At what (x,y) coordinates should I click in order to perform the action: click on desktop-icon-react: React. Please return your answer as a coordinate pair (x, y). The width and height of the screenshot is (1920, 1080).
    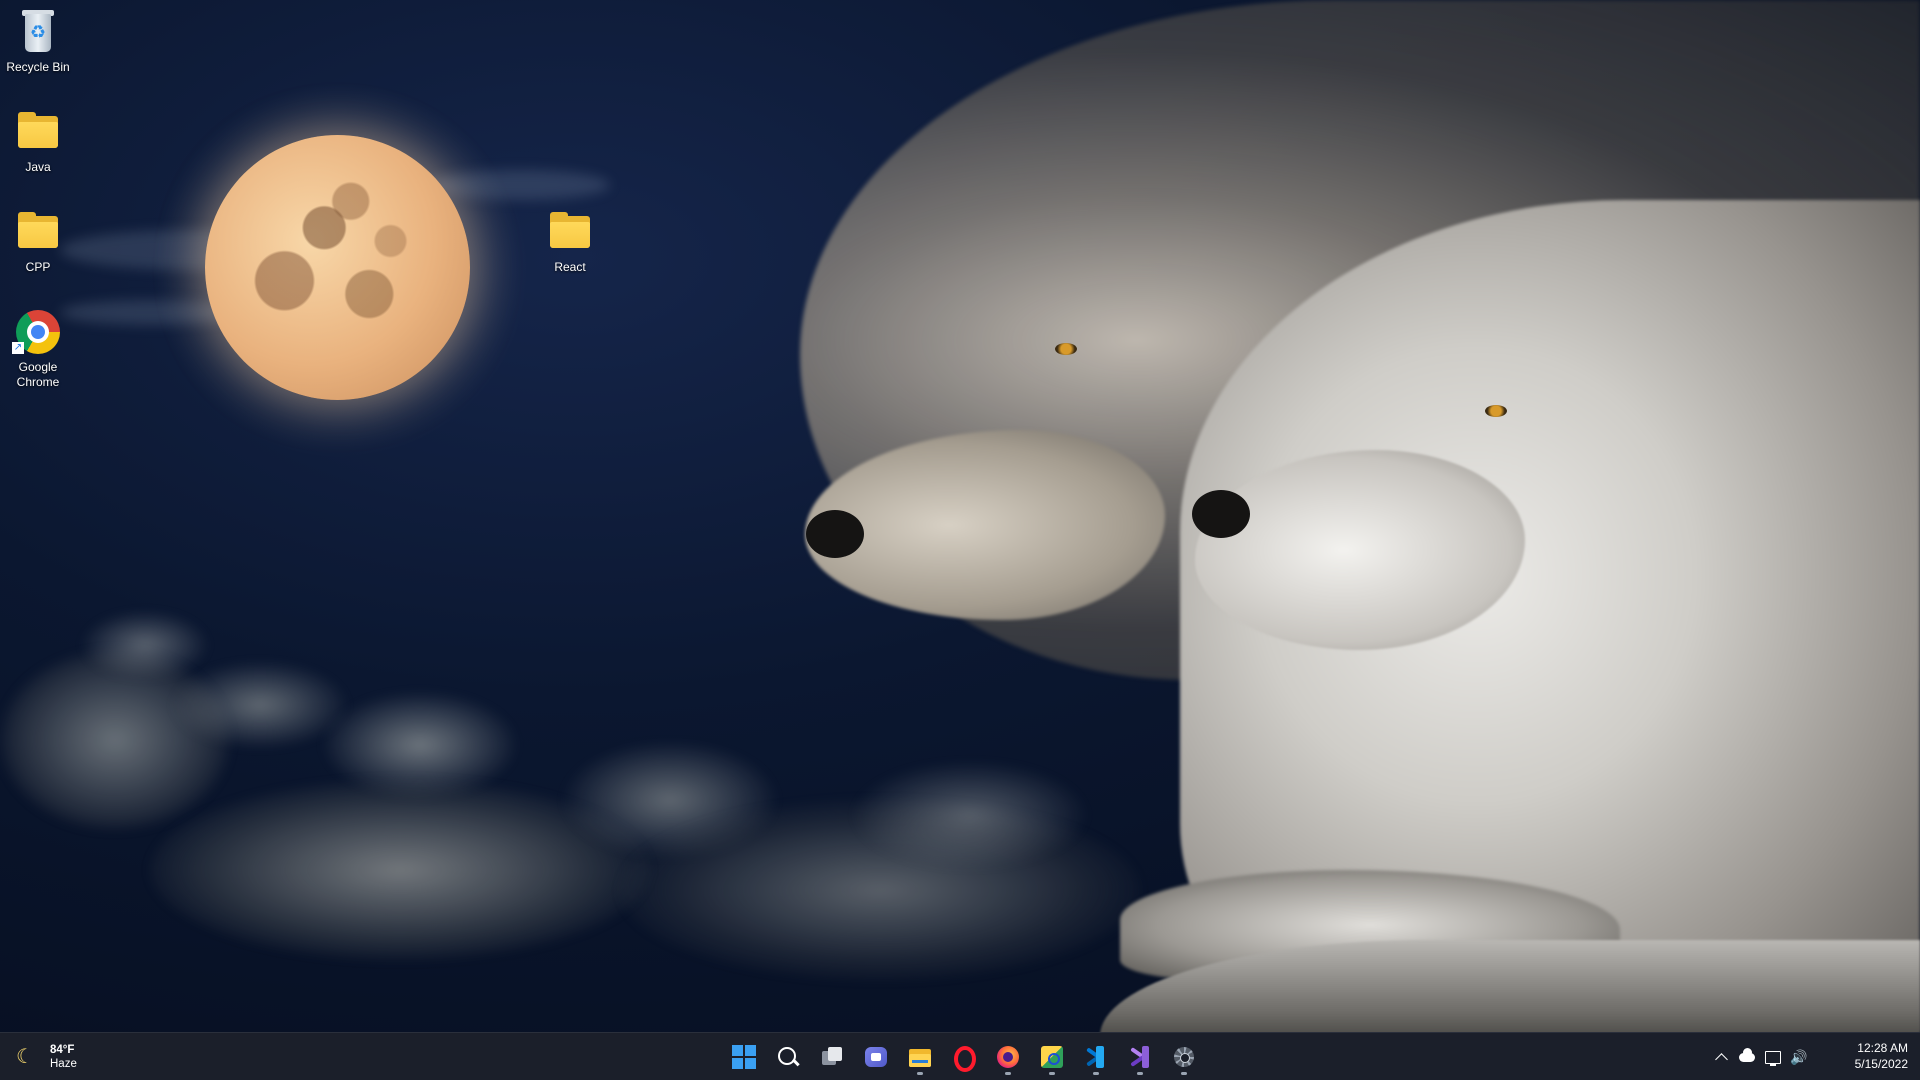
    Looking at the image, I should click on (570, 241).